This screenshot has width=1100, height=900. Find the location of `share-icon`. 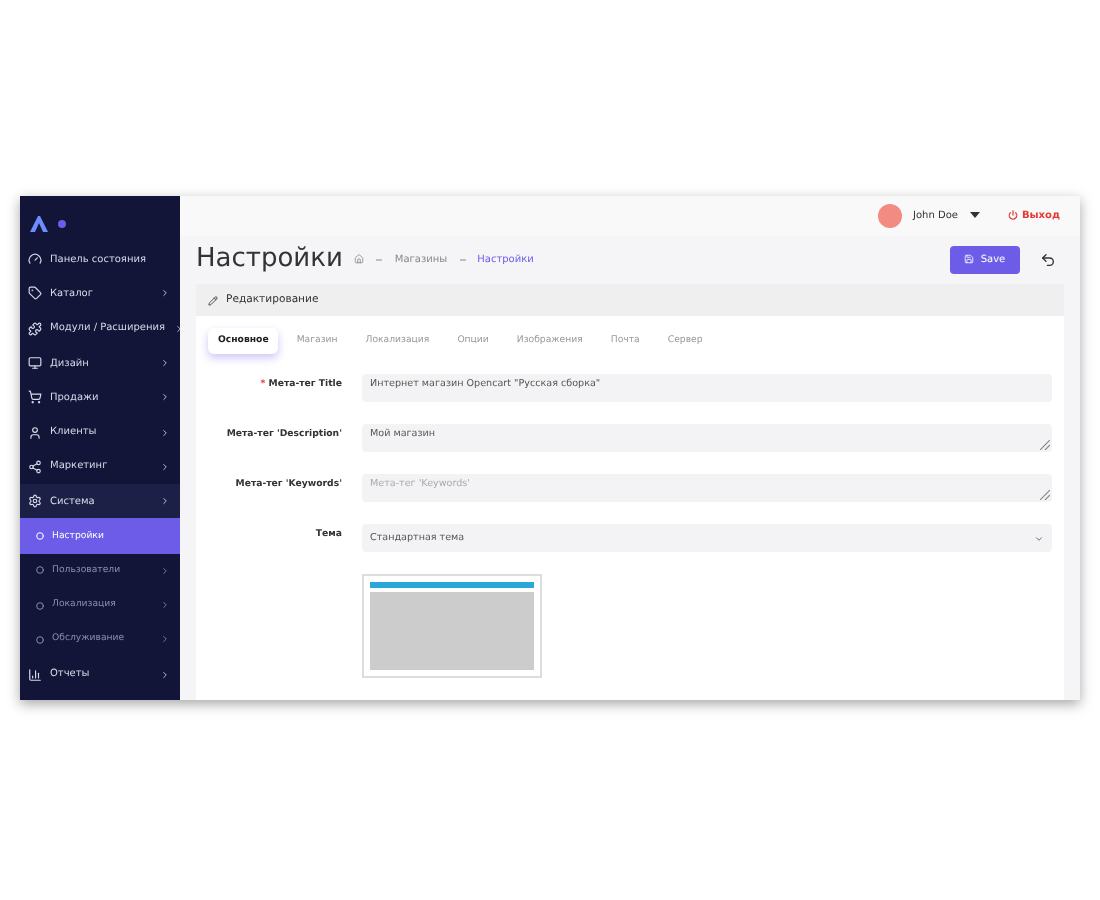

share-icon is located at coordinates (35, 466).